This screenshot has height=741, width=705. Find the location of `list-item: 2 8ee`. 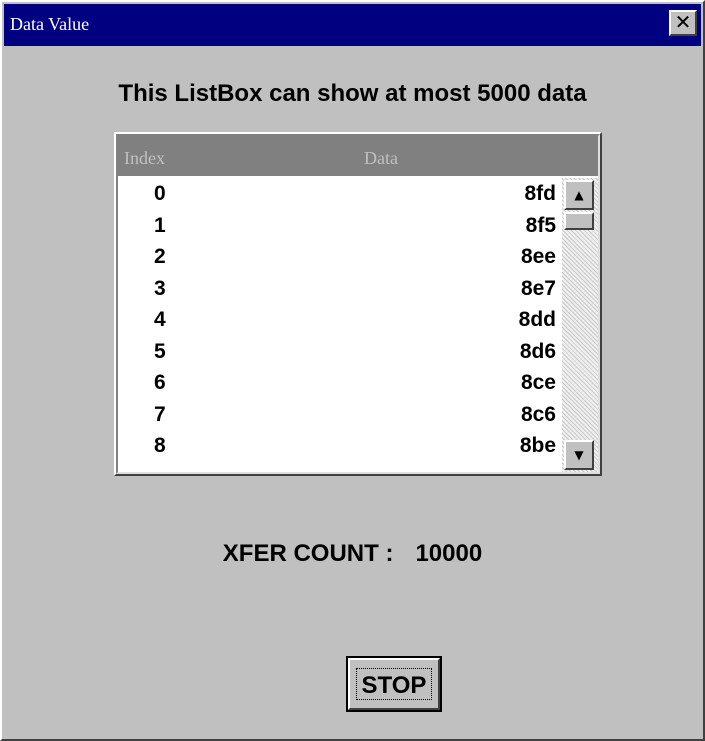

list-item: 2 8ee is located at coordinates (338, 257).